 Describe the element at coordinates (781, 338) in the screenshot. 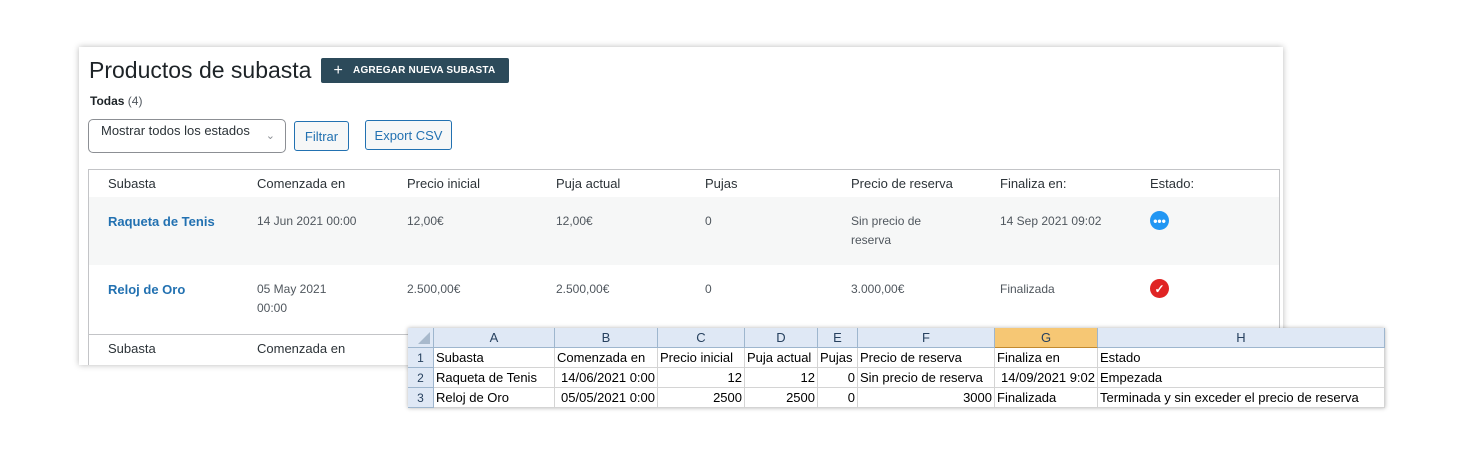

I see `col-header-d: D` at that location.